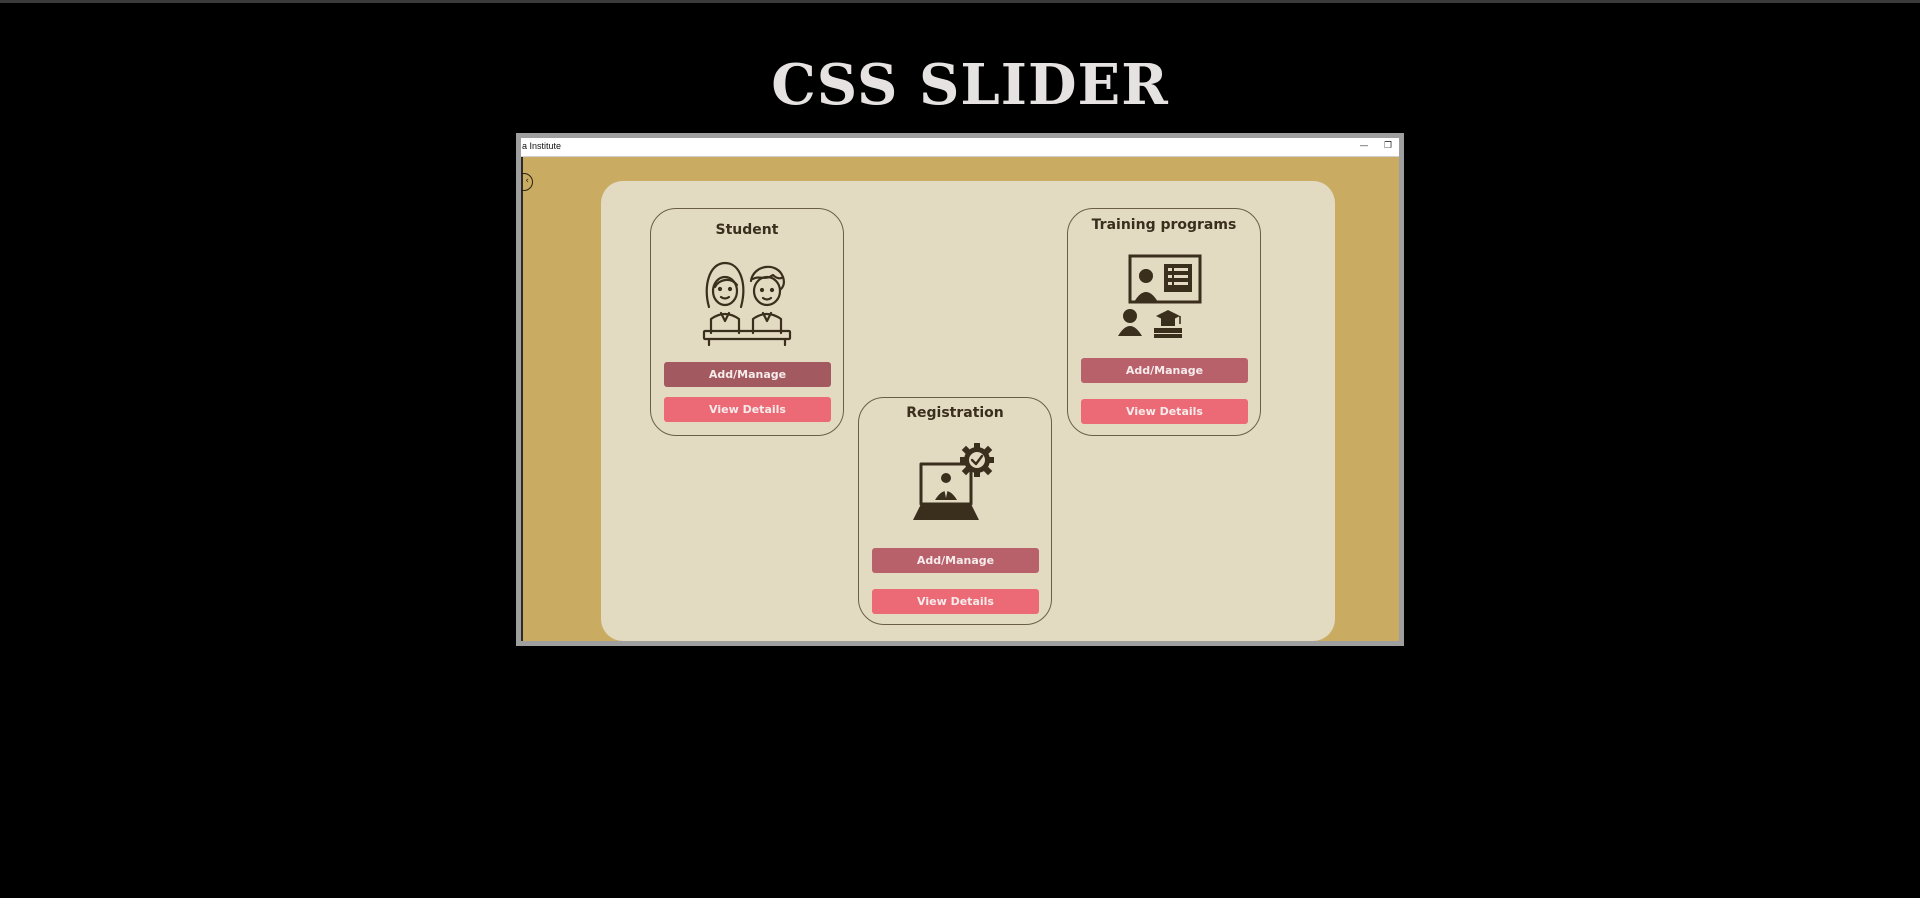  I want to click on student-view-details-button: View Details, so click(747, 409).